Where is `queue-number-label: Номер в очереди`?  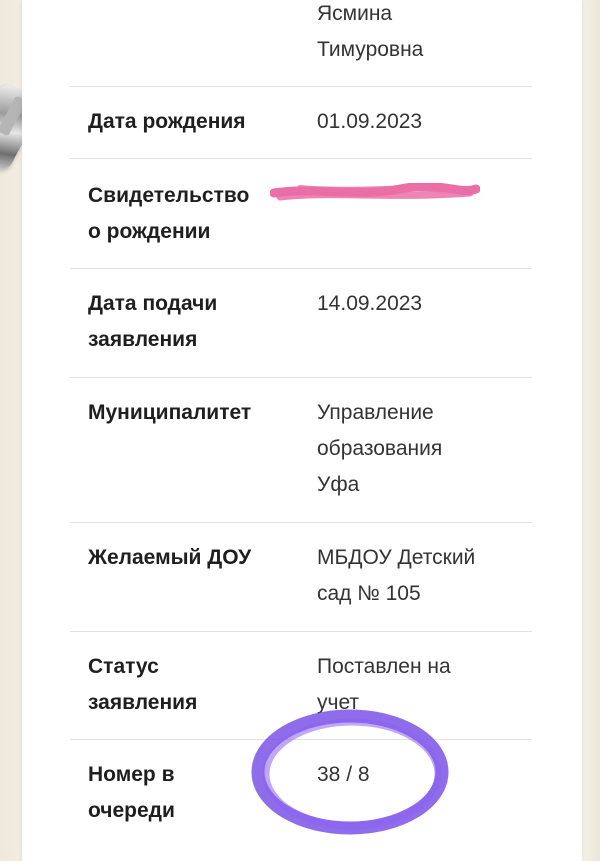
queue-number-label: Номер в очереди is located at coordinates (131, 792).